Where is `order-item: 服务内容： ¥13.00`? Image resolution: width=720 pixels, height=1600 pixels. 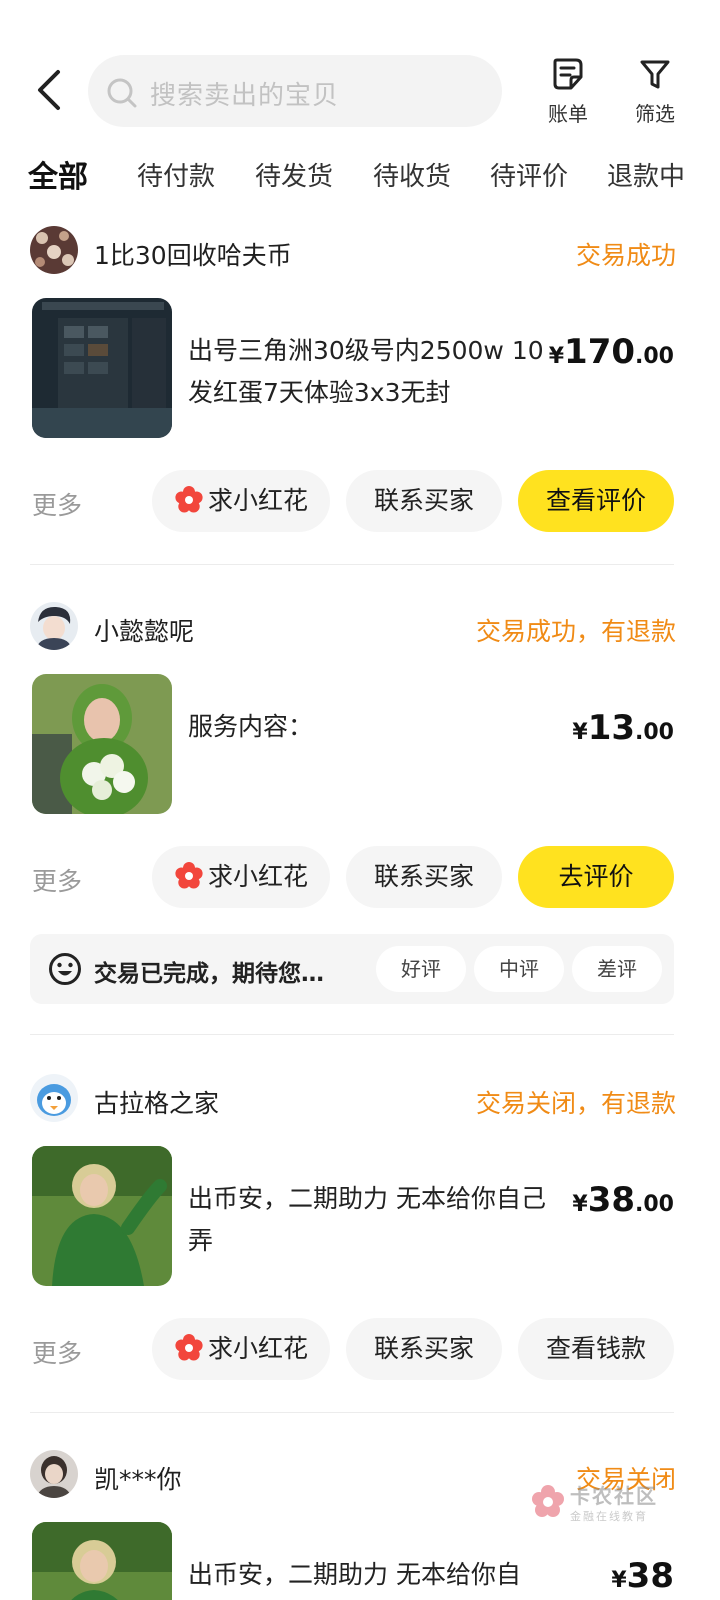
order-item: 服务内容： ¥13.00 is located at coordinates (360, 745).